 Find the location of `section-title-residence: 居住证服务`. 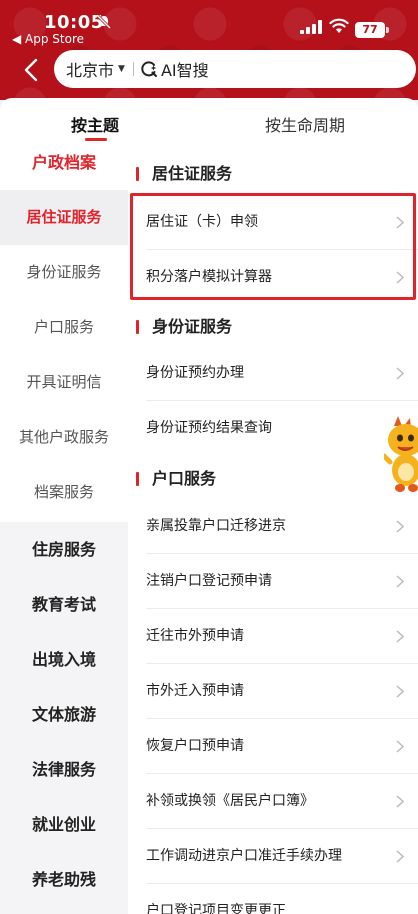

section-title-residence: 居住证服务 is located at coordinates (273, 174).